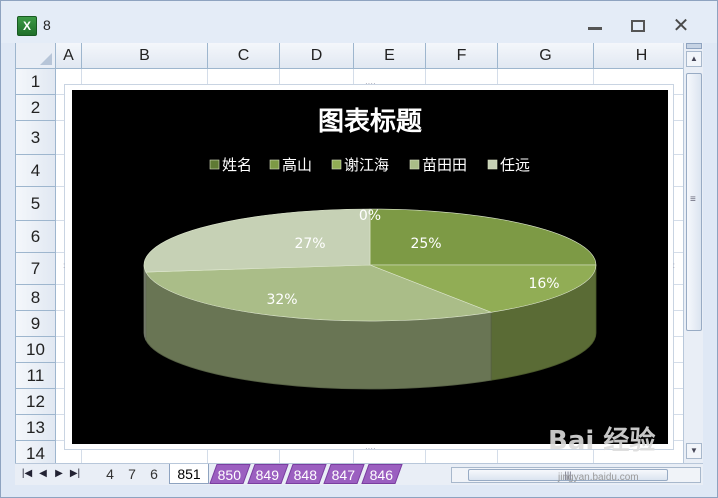 This screenshot has height=498, width=718. Describe the element at coordinates (36, 108) in the screenshot. I see `row-header-2: 2` at that location.